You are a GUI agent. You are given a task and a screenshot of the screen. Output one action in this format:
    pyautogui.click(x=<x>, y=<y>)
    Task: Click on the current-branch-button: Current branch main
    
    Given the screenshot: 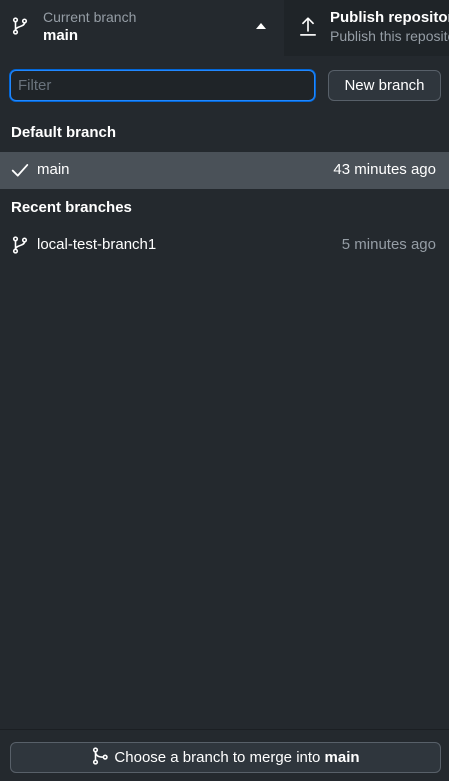 What is the action you would take?
    pyautogui.click(x=142, y=28)
    